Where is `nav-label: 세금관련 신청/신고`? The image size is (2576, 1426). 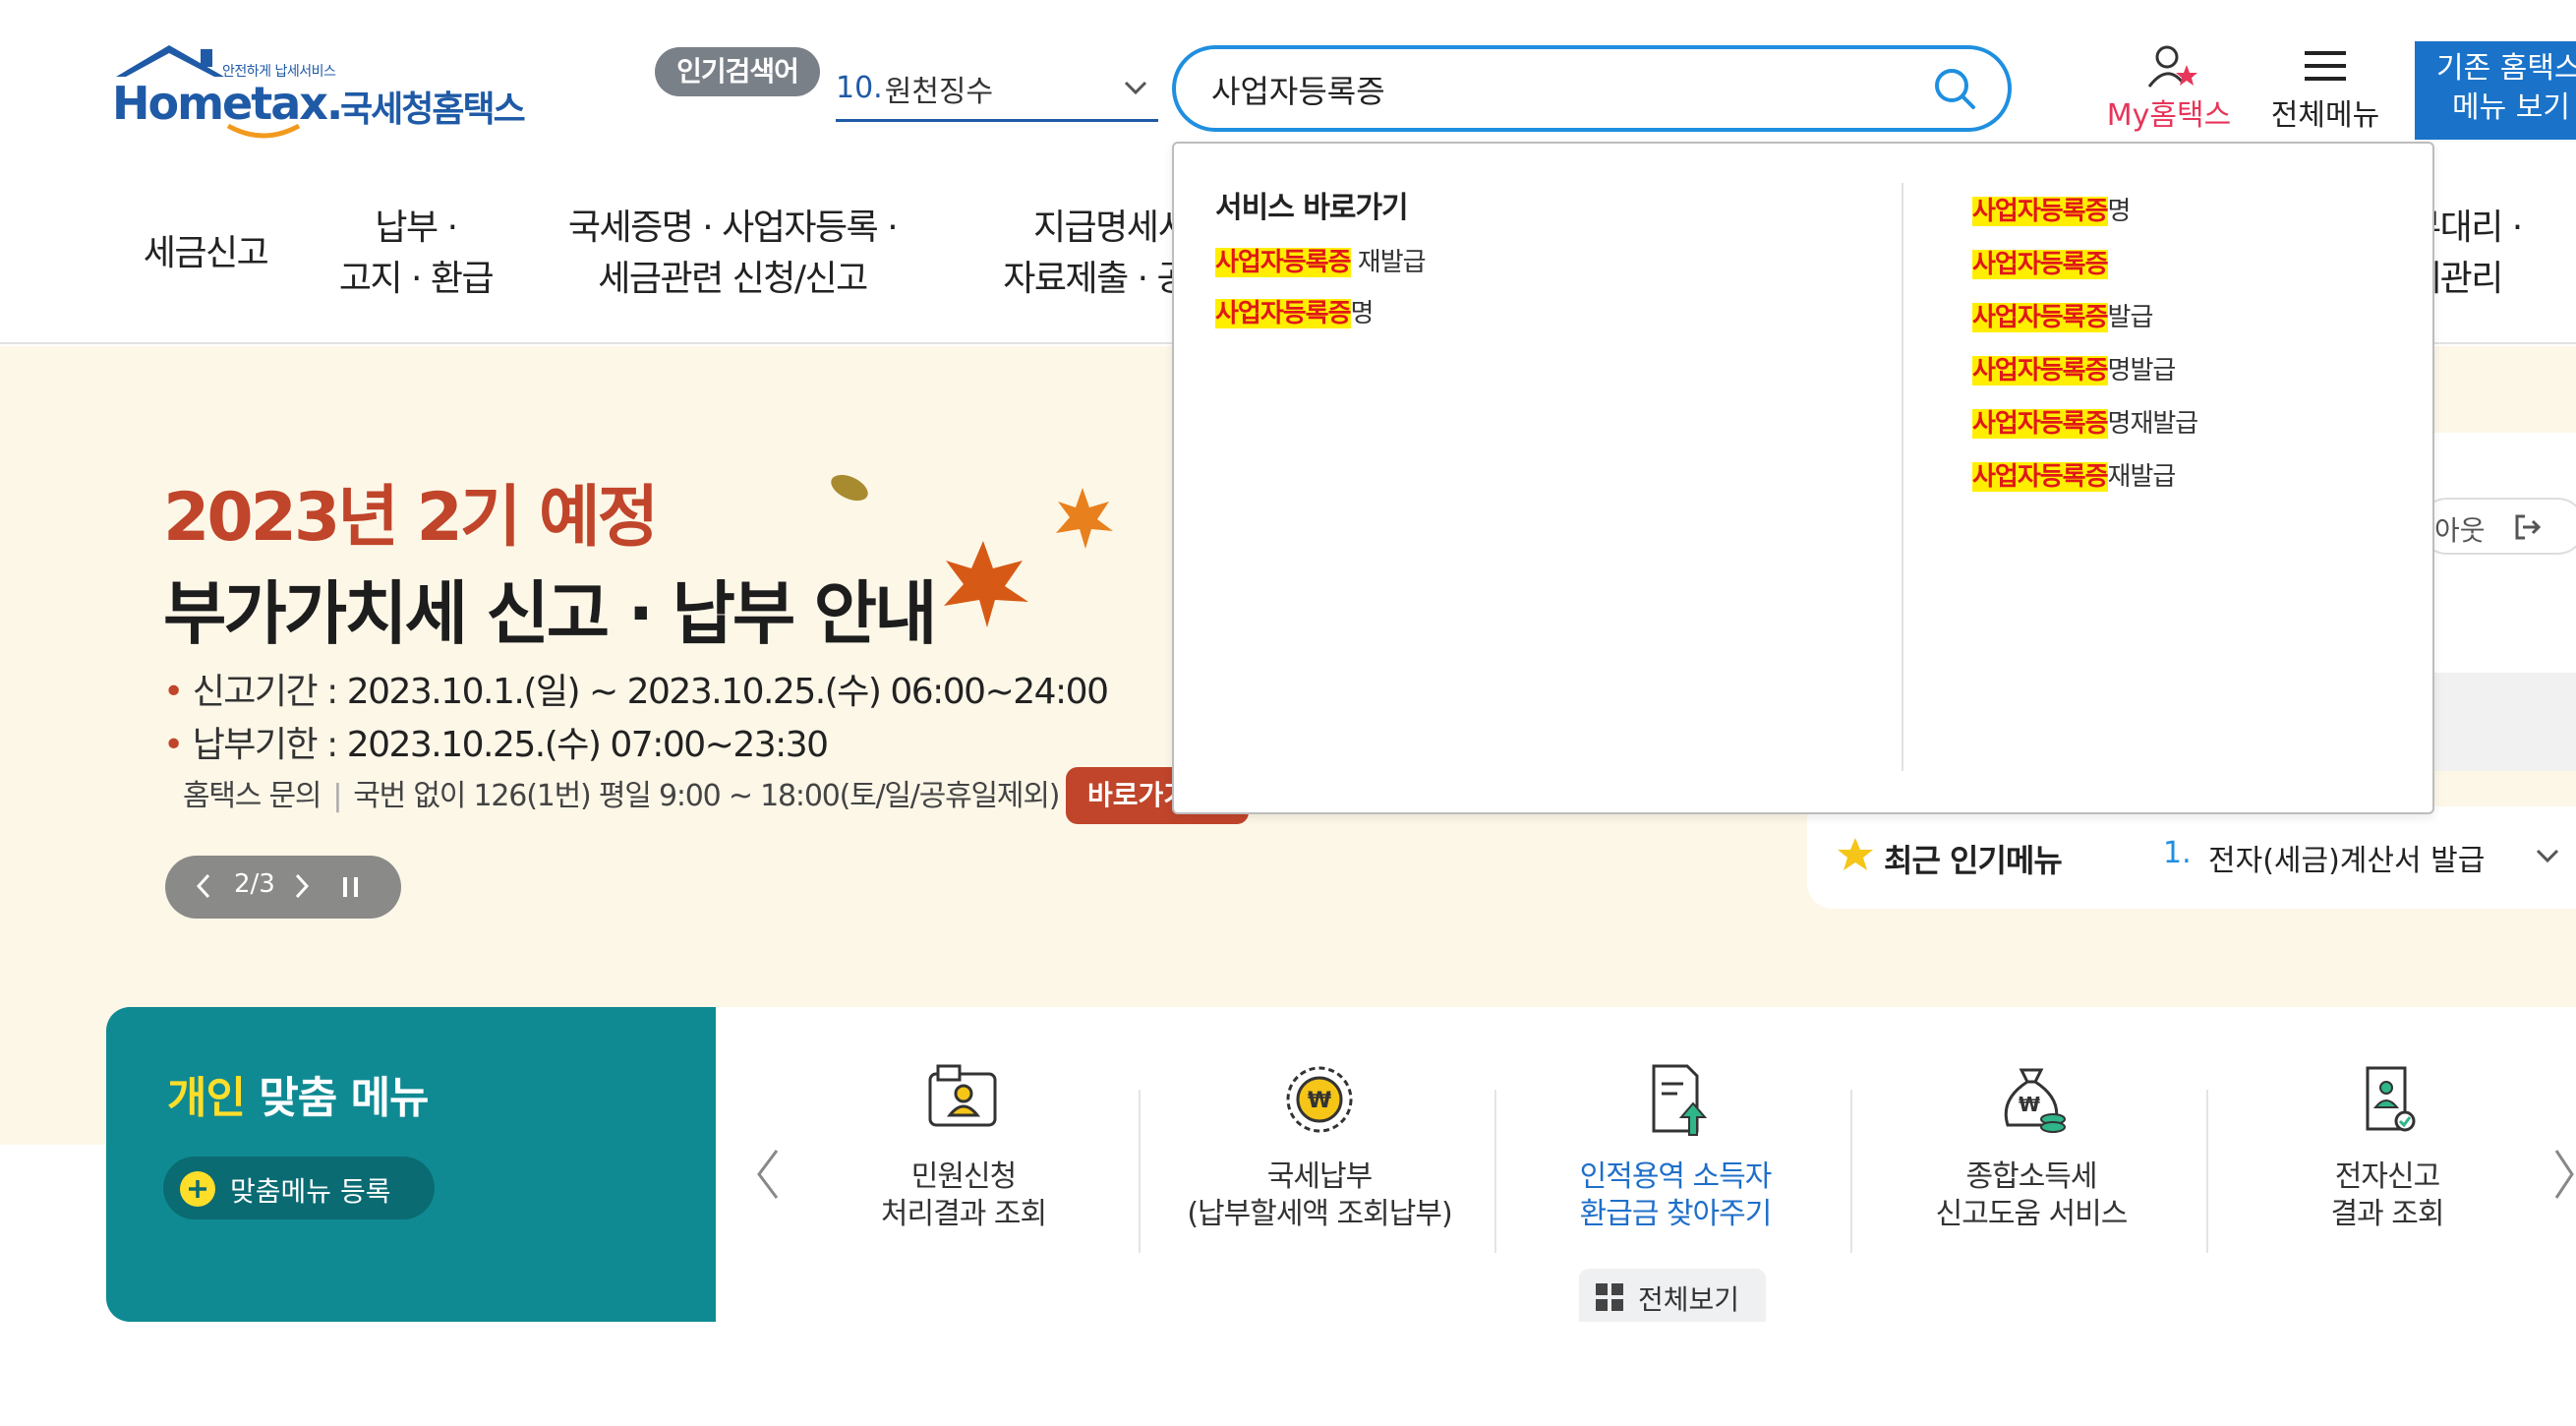
nav-label: 세금관련 신청/신고 is located at coordinates (733, 279).